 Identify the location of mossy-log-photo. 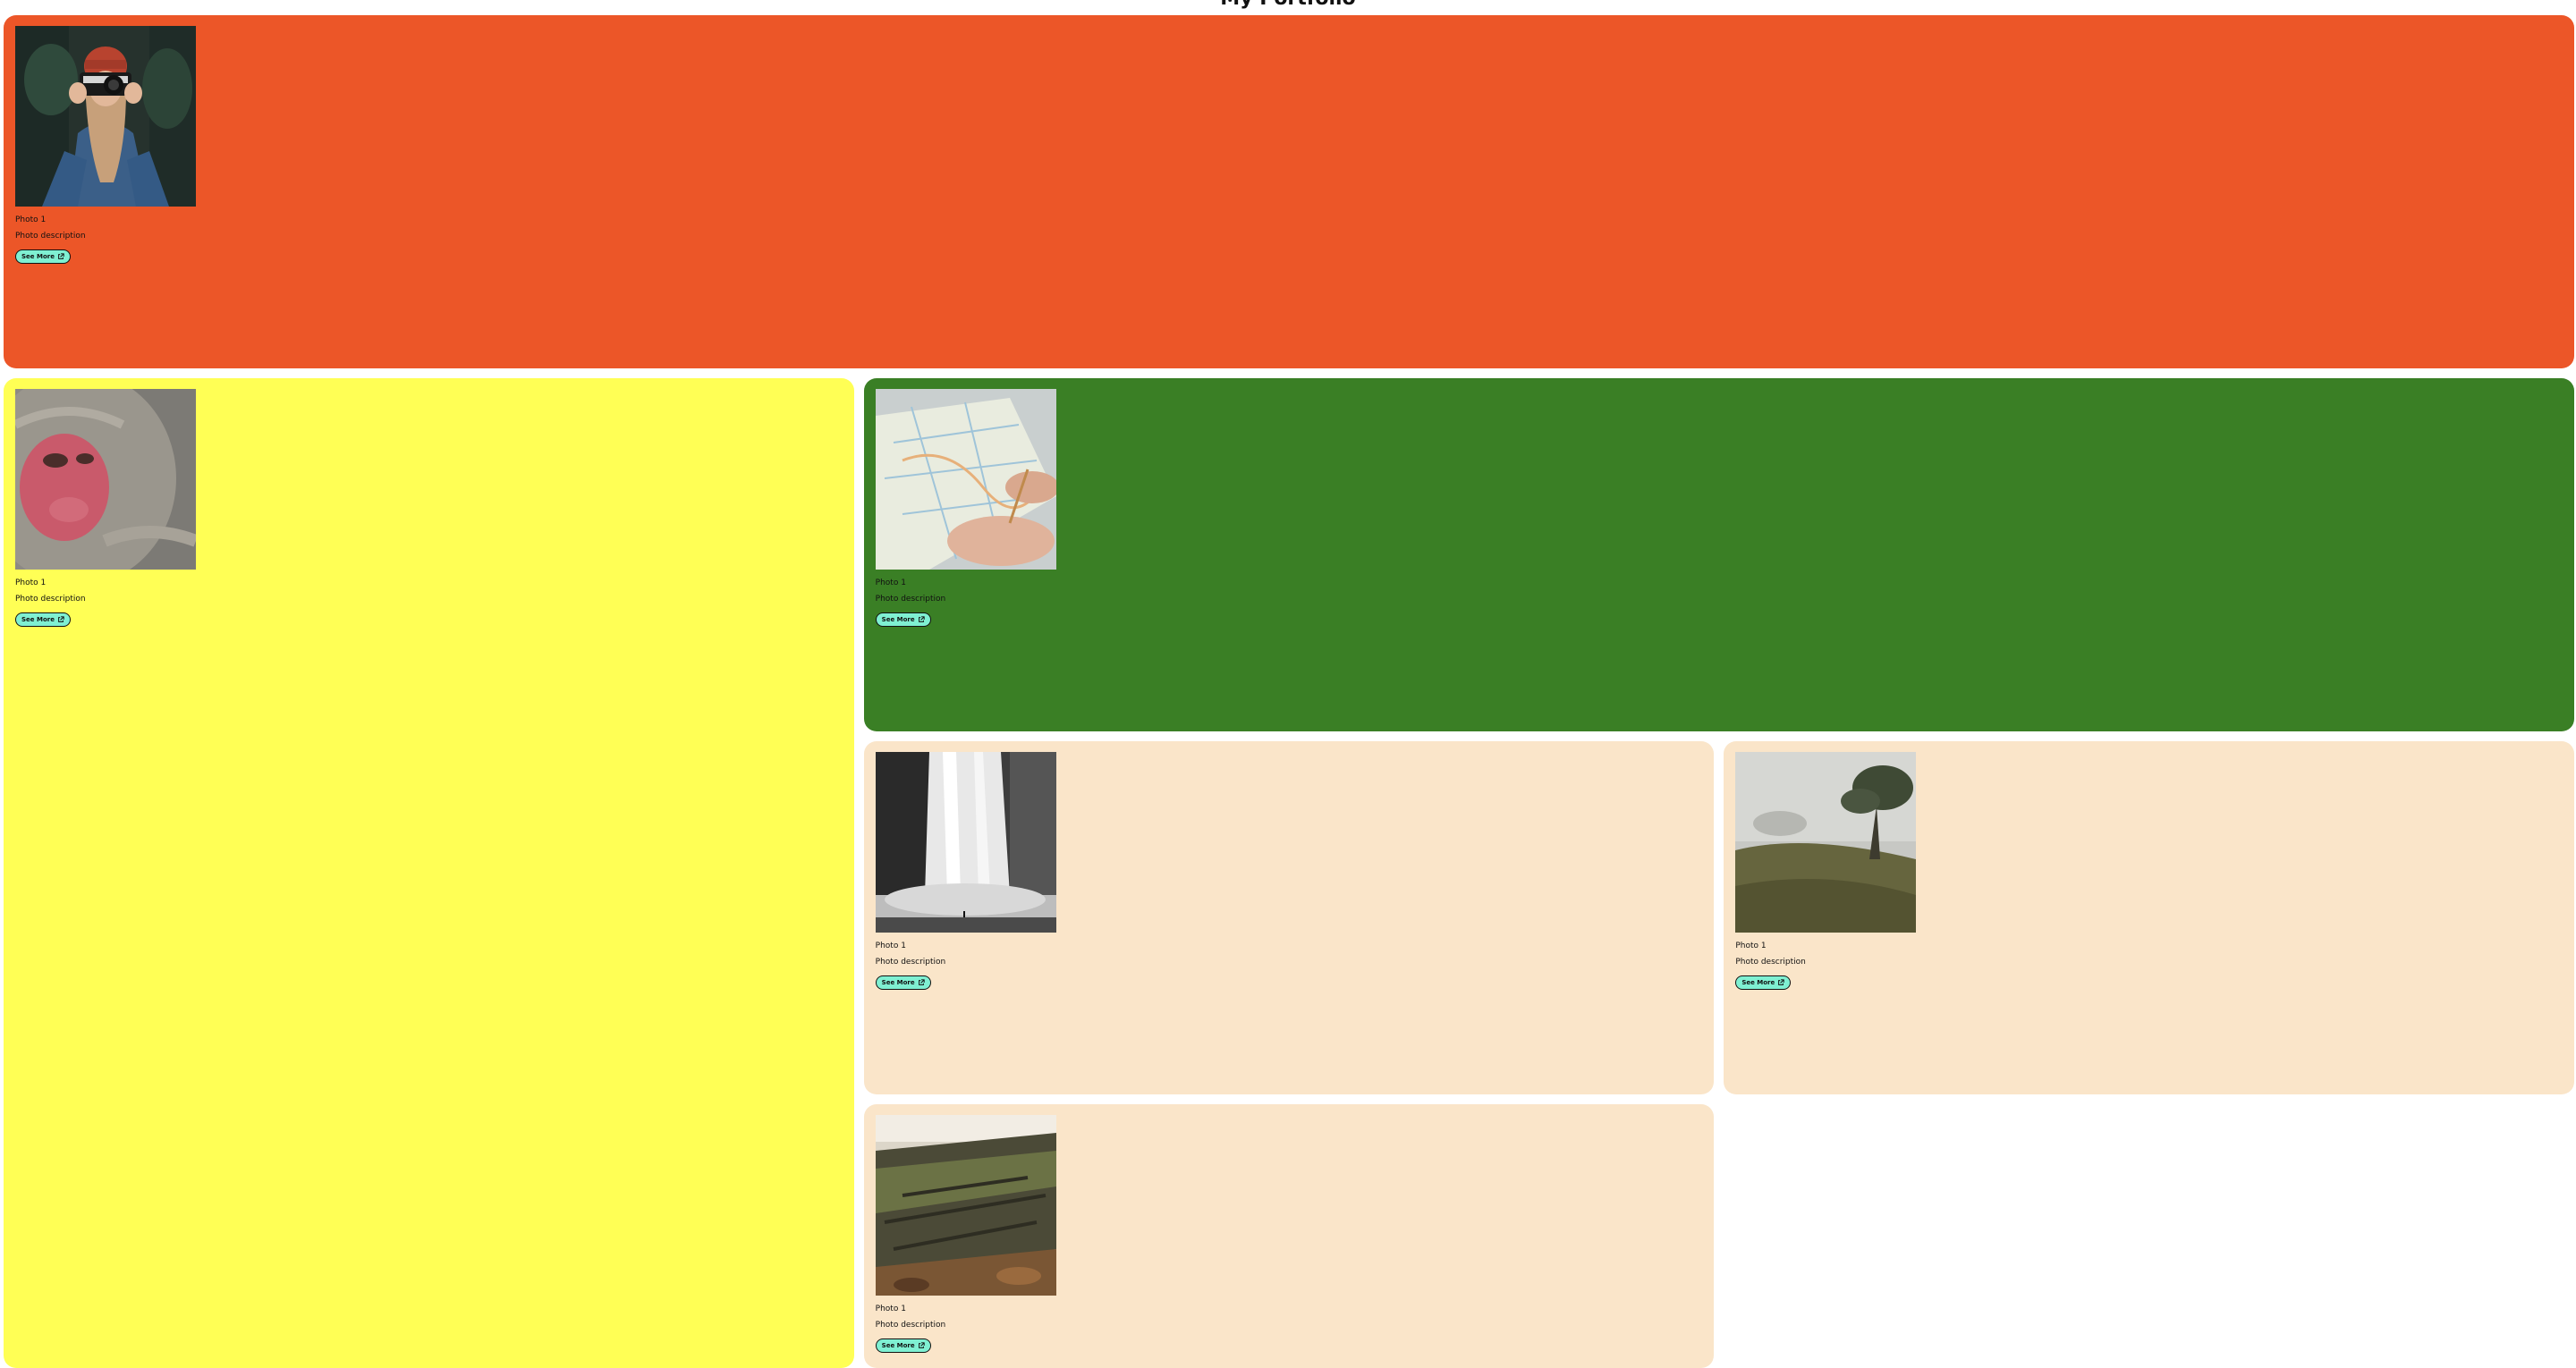
(965, 1206).